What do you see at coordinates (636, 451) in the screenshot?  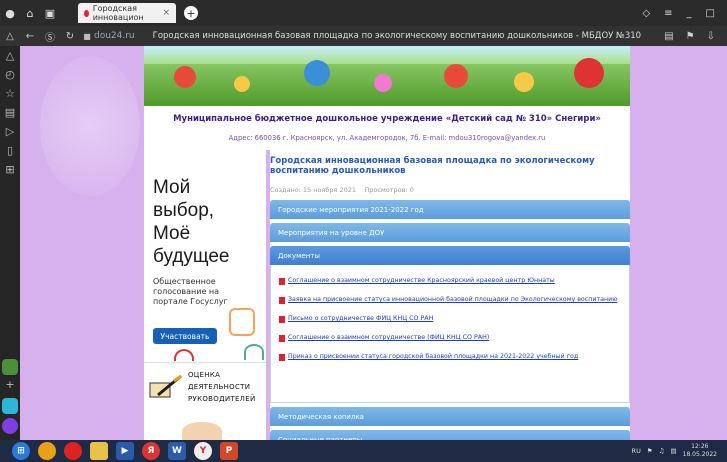 I see `language-indicator: RU` at bounding box center [636, 451].